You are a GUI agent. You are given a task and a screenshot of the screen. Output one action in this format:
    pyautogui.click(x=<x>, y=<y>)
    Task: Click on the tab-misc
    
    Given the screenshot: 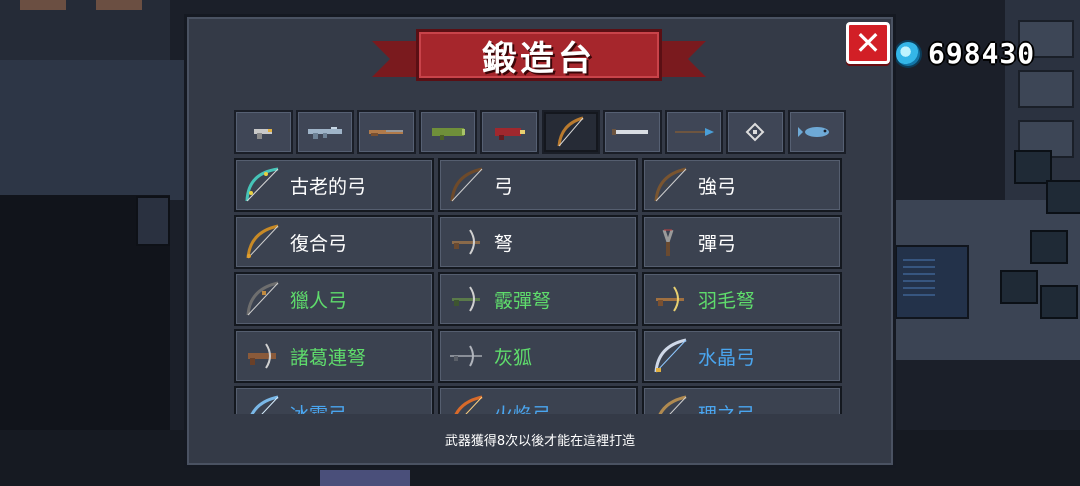 What is the action you would take?
    pyautogui.click(x=816, y=132)
    